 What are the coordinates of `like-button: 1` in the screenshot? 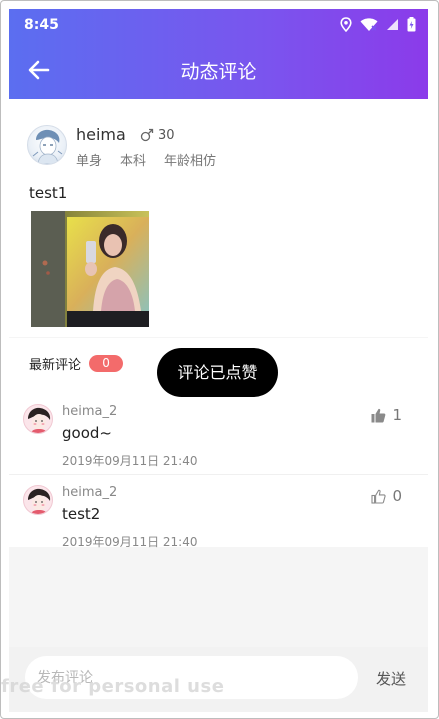 It's located at (386, 415).